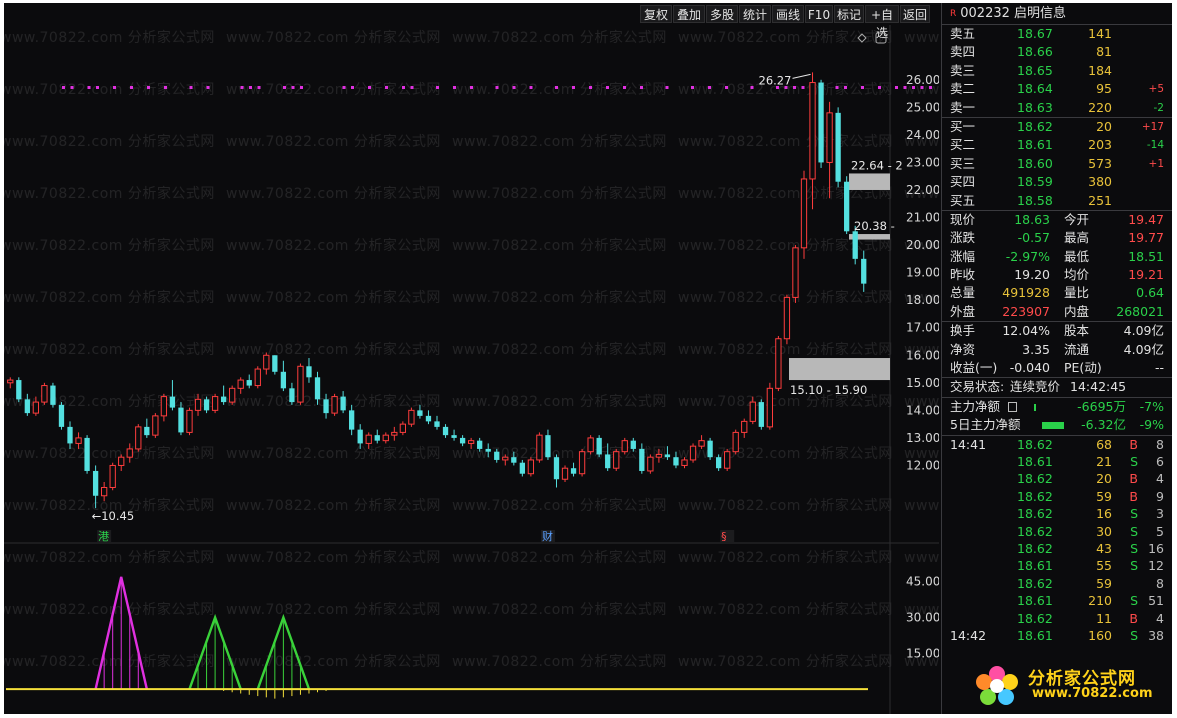 The image size is (1177, 718). What do you see at coordinates (1026, 293) in the screenshot?
I see `stat-value: 491928` at bounding box center [1026, 293].